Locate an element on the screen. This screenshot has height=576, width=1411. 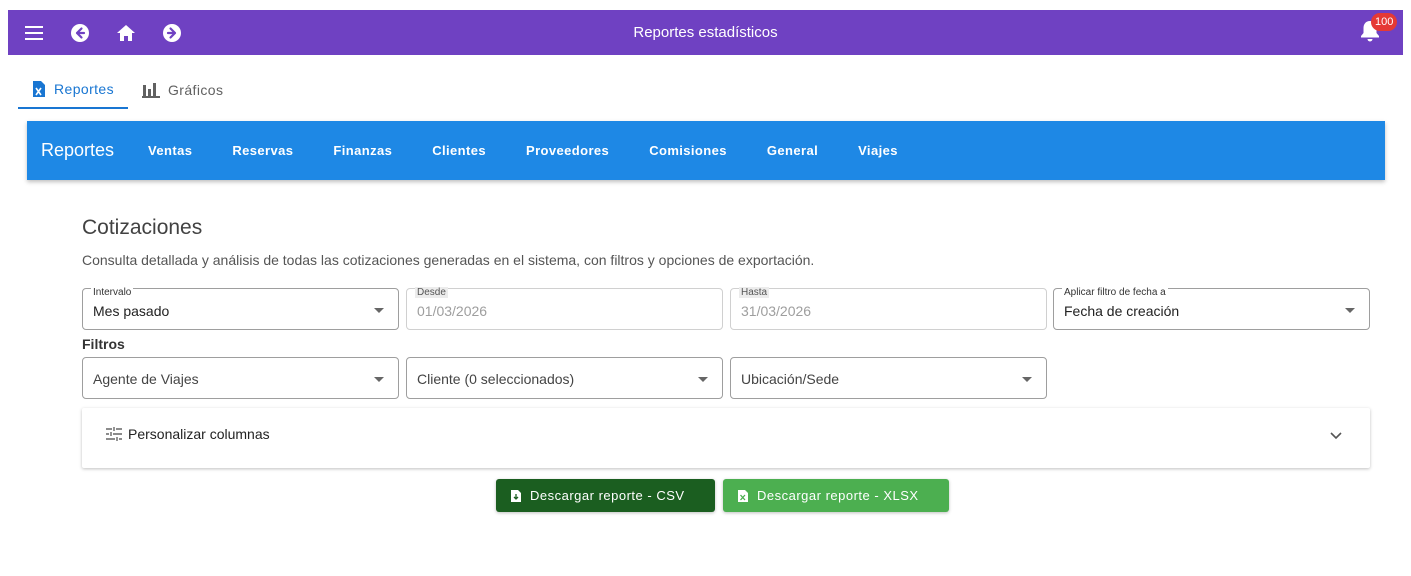
nav-reservas: Reservas is located at coordinates (262, 150).